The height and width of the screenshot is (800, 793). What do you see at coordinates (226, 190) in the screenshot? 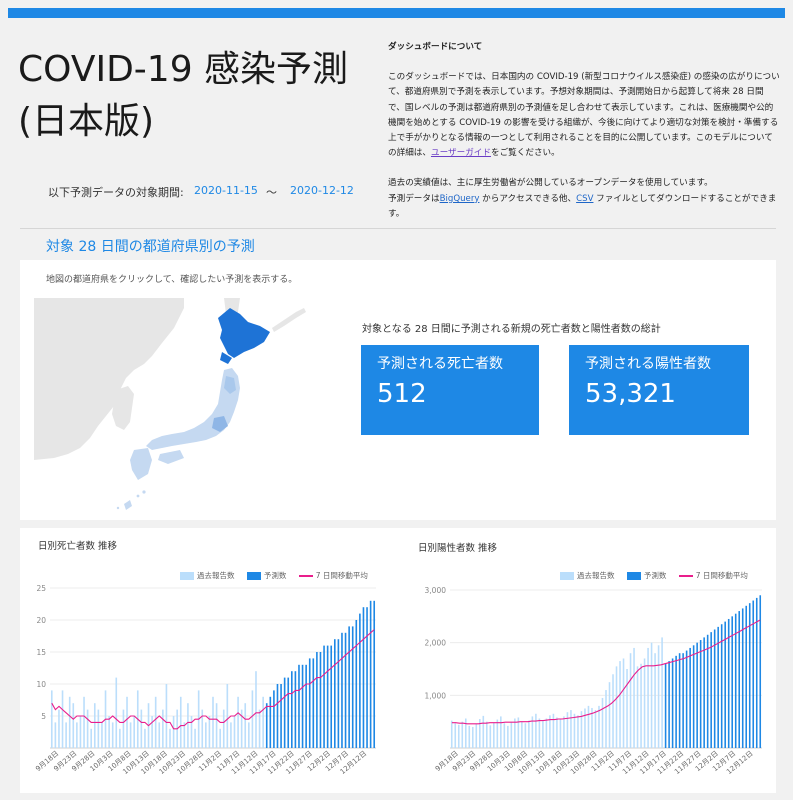
I see `period-start-date: 2020-11-15` at bounding box center [226, 190].